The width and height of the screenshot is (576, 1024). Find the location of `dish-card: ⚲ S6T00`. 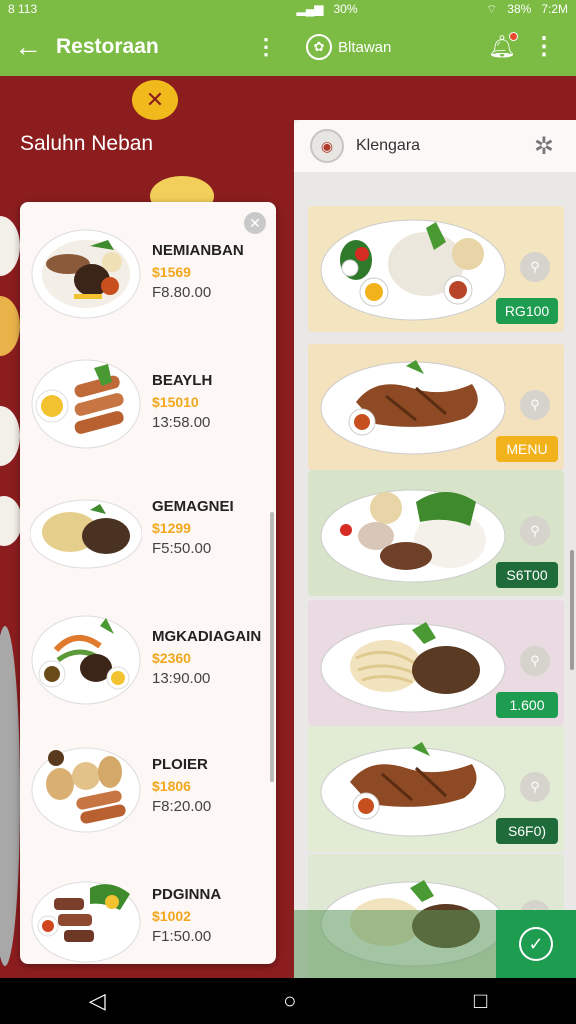

dish-card: ⚲ S6T00 is located at coordinates (436, 533).